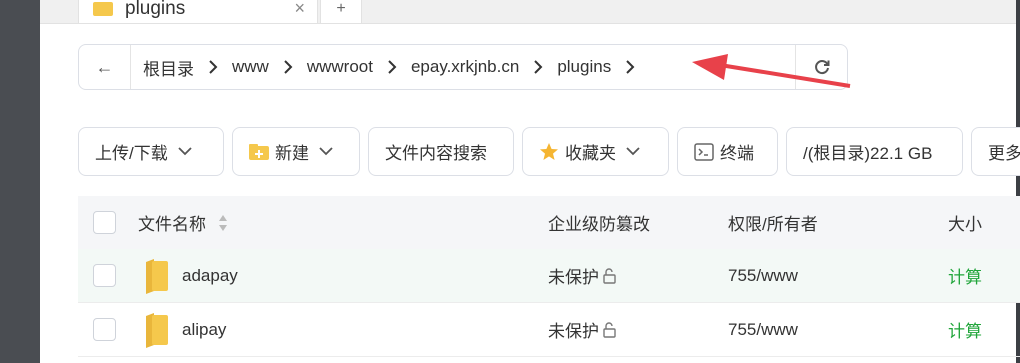  Describe the element at coordinates (104, 222) in the screenshot. I see `select-all-checkbox` at that location.